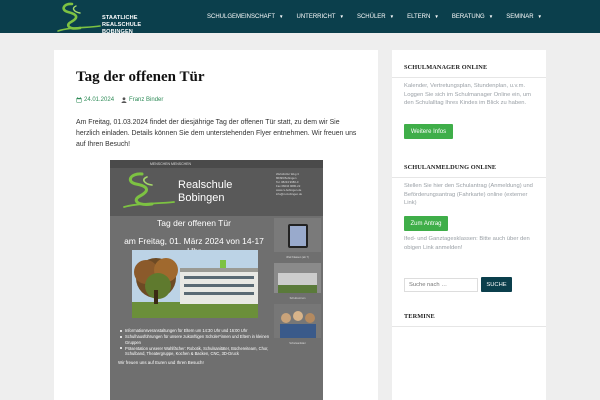 The image size is (600, 400). What do you see at coordinates (375, 17) in the screenshot?
I see `nav-item-schueler: Schüler ▼` at bounding box center [375, 17].